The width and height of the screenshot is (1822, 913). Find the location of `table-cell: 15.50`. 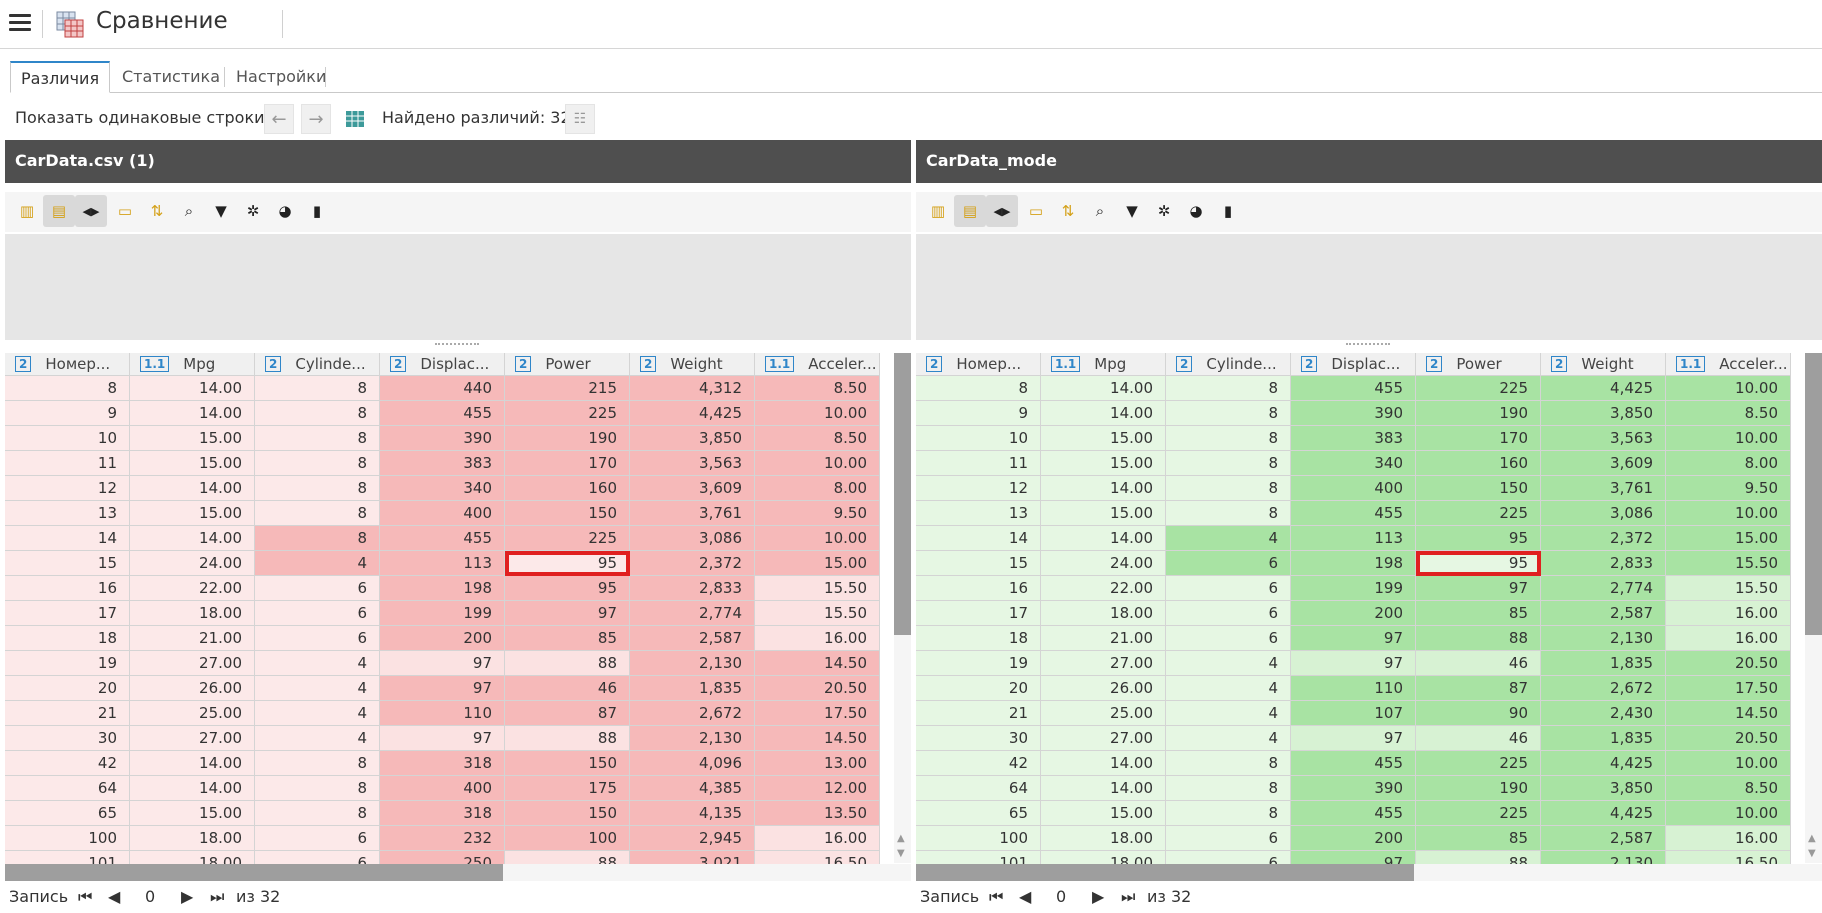

table-cell: 15.50 is located at coordinates (1728, 563).